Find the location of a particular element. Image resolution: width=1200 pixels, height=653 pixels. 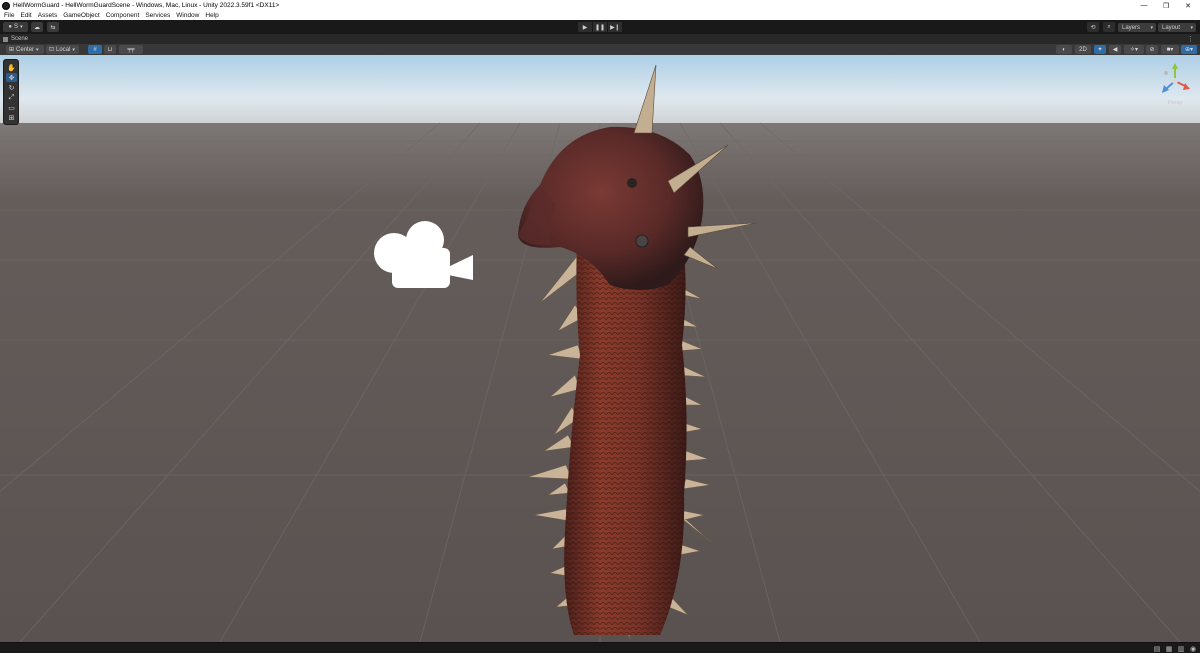

grid-snap-toggle: # is located at coordinates (95, 49).